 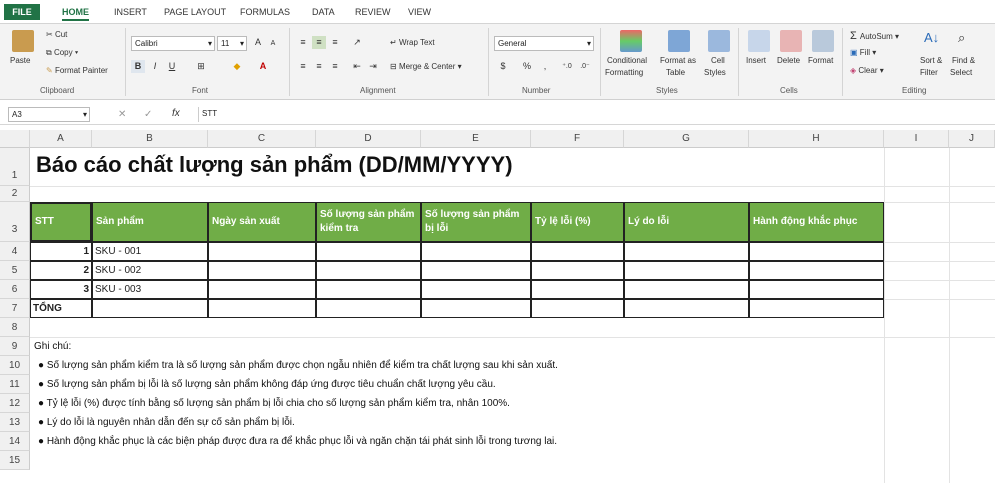 What do you see at coordinates (319, 42) in the screenshot?
I see `align-middle-icon: ≡` at bounding box center [319, 42].